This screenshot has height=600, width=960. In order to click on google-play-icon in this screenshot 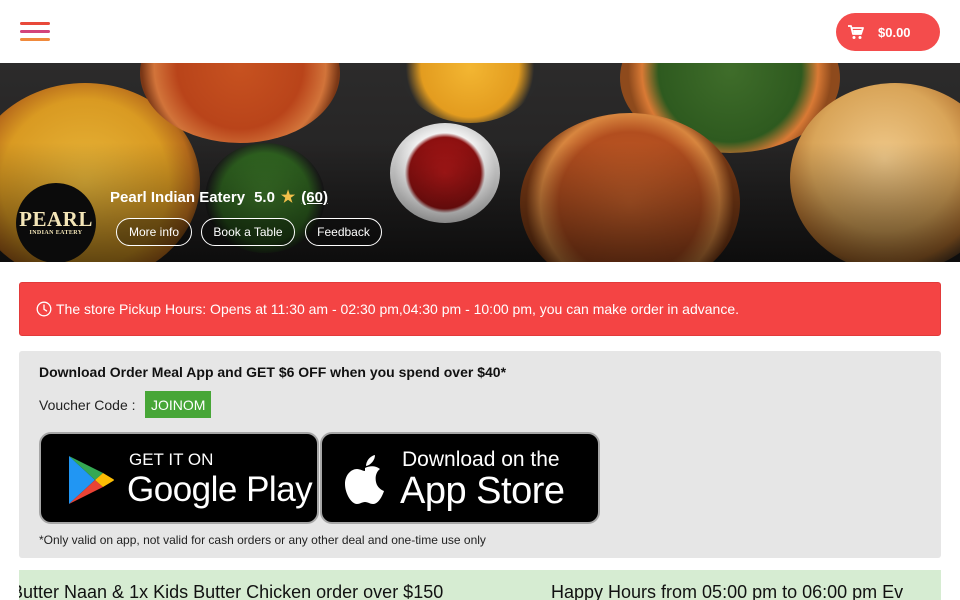, I will do `click(91, 480)`.